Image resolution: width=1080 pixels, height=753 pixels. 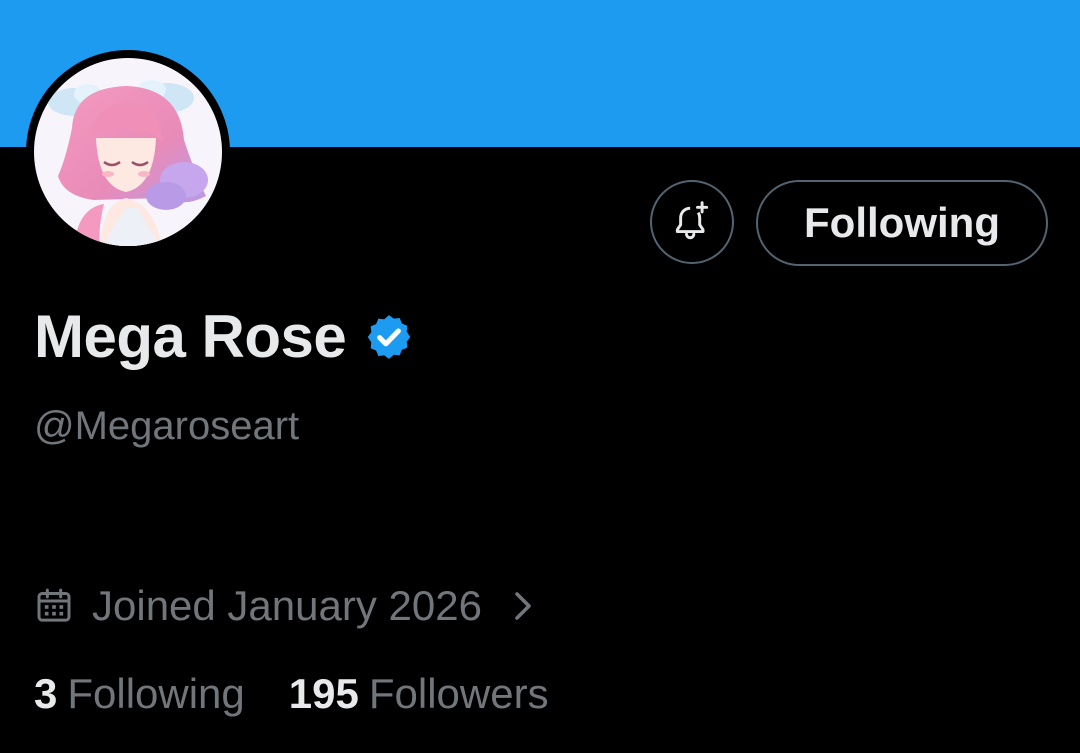 I want to click on avatar, so click(x=128, y=152).